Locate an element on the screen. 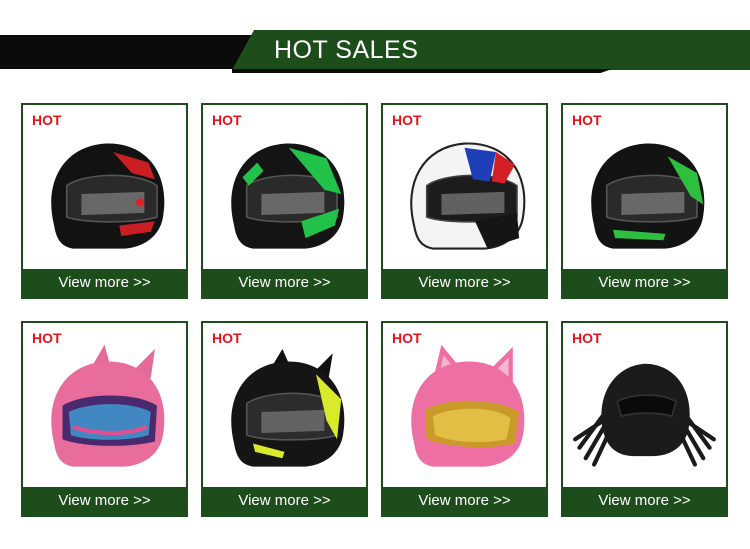  banner-underline is located at coordinates (422, 71).